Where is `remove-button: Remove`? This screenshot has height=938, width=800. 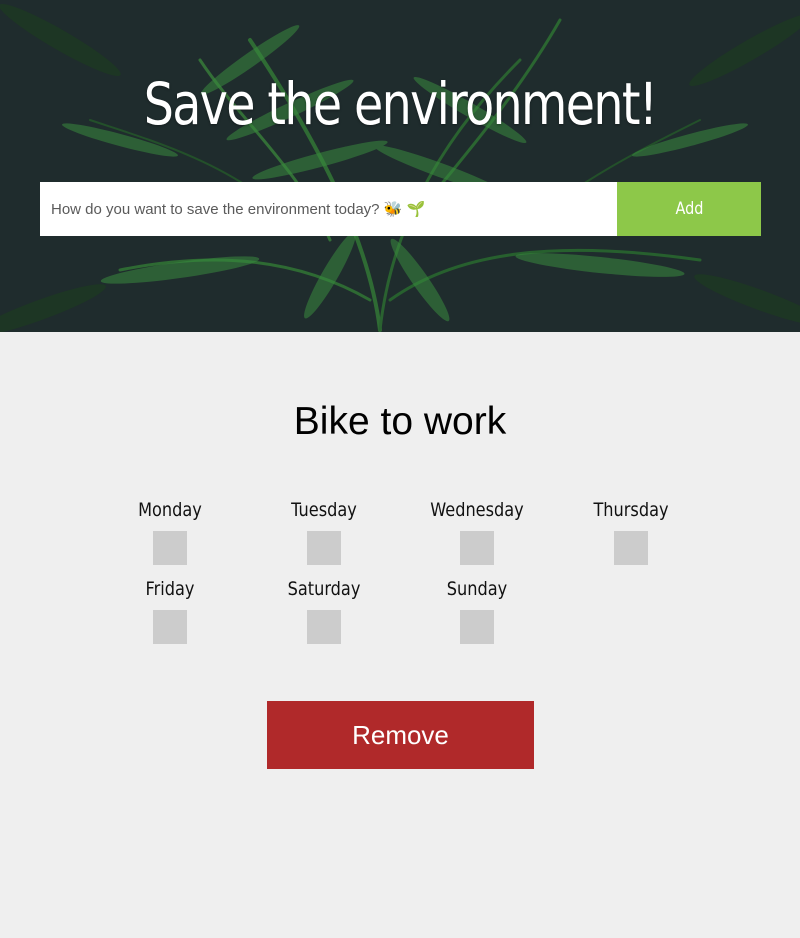 remove-button: Remove is located at coordinates (400, 735).